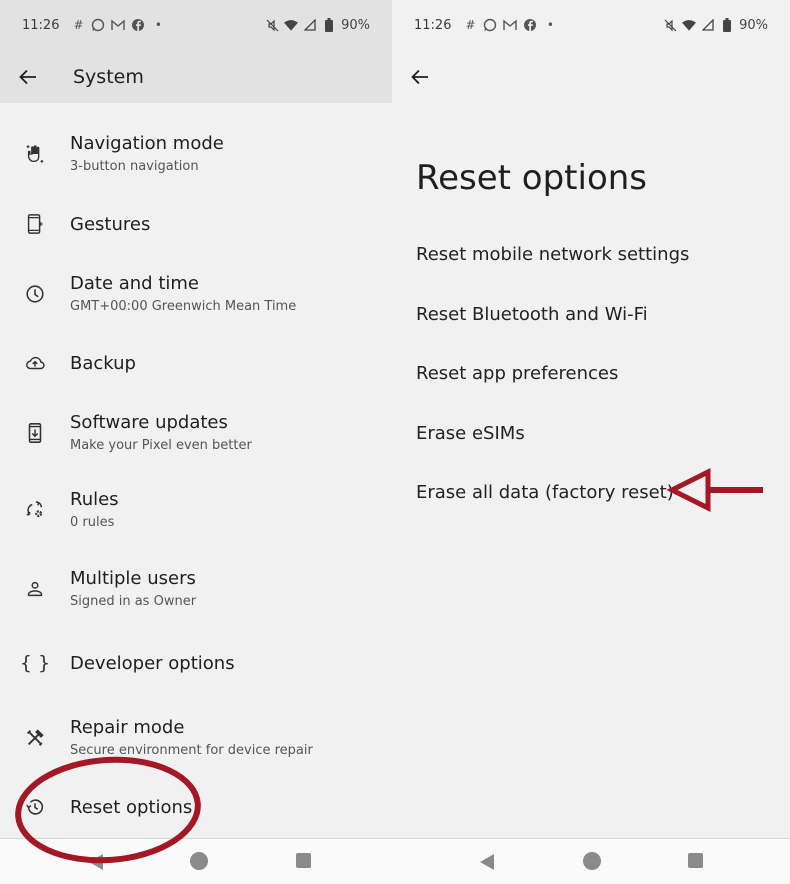  Describe the element at coordinates (35, 433) in the screenshot. I see `system-update-icon` at that location.